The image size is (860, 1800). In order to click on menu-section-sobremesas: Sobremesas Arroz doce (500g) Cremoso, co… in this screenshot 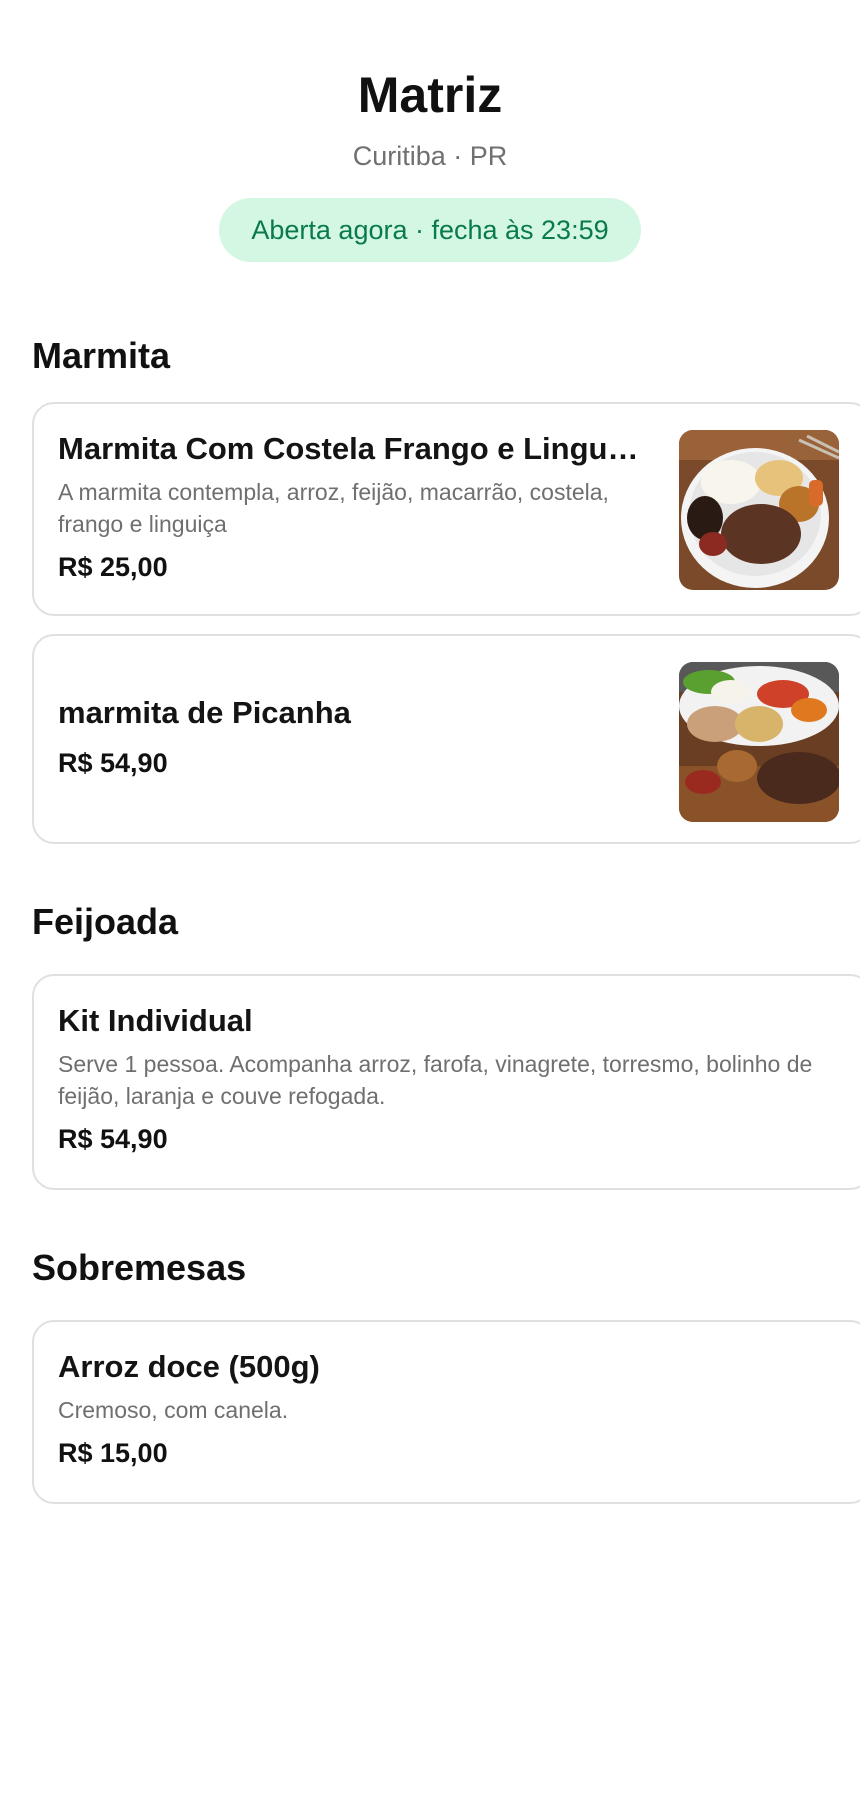, I will do `click(430, 1375)`.